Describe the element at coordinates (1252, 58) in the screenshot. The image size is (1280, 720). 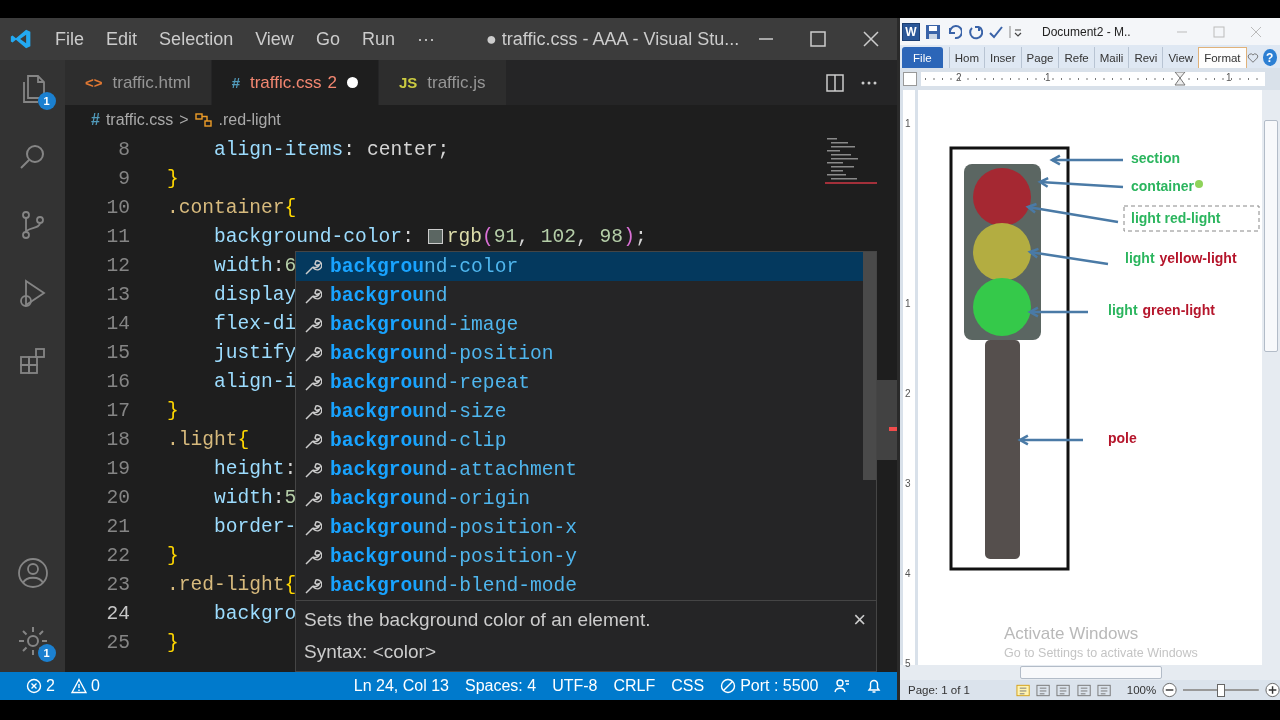
I see `heart-icon` at that location.